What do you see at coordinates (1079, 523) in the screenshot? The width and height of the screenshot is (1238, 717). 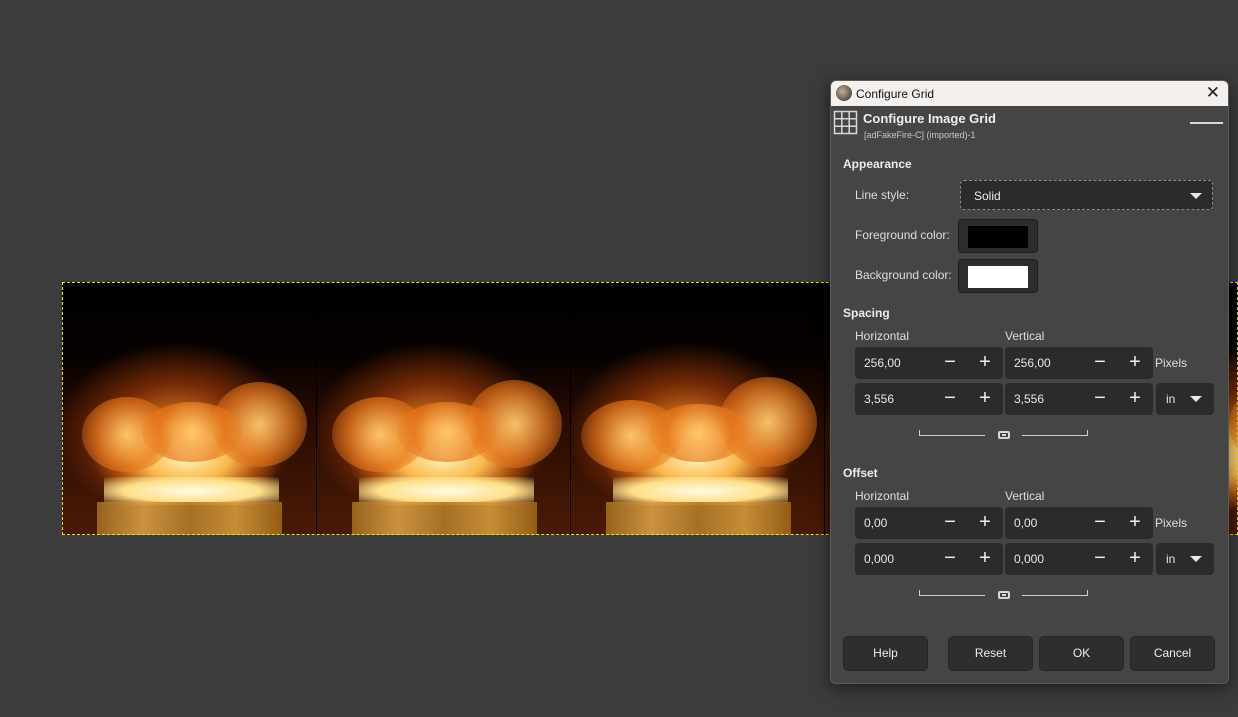 I see `offset-vertical-pixels: 0,00 − +` at bounding box center [1079, 523].